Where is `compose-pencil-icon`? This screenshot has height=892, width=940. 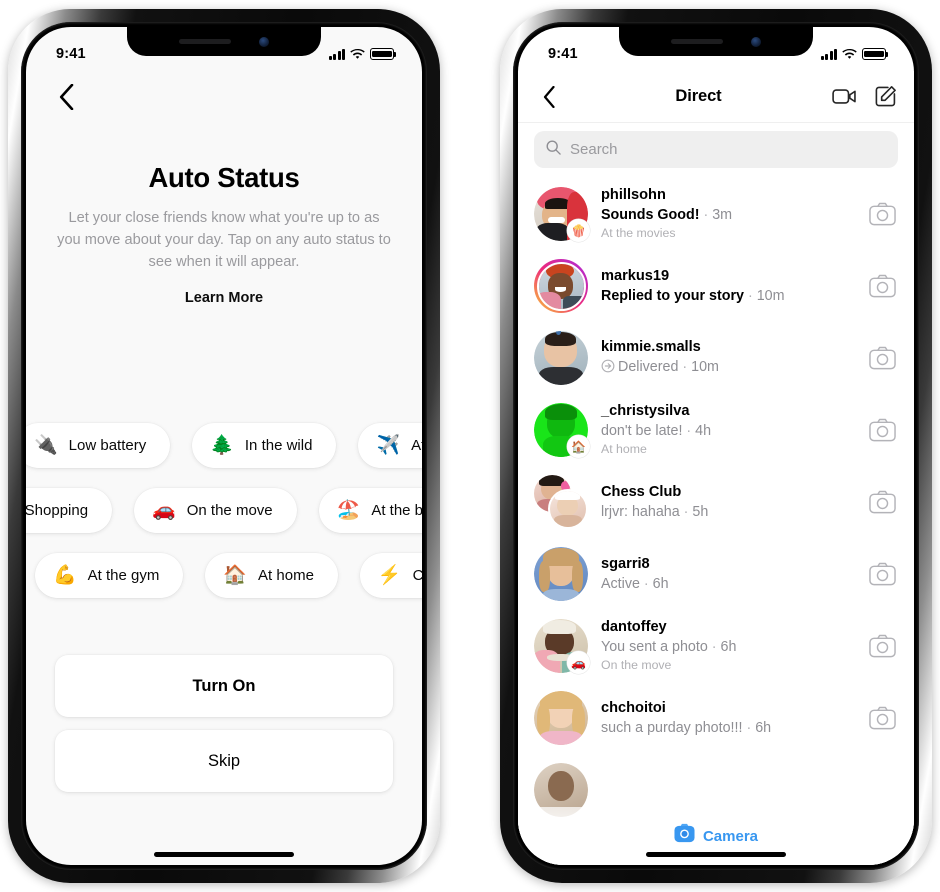 compose-pencil-icon is located at coordinates (885, 97).